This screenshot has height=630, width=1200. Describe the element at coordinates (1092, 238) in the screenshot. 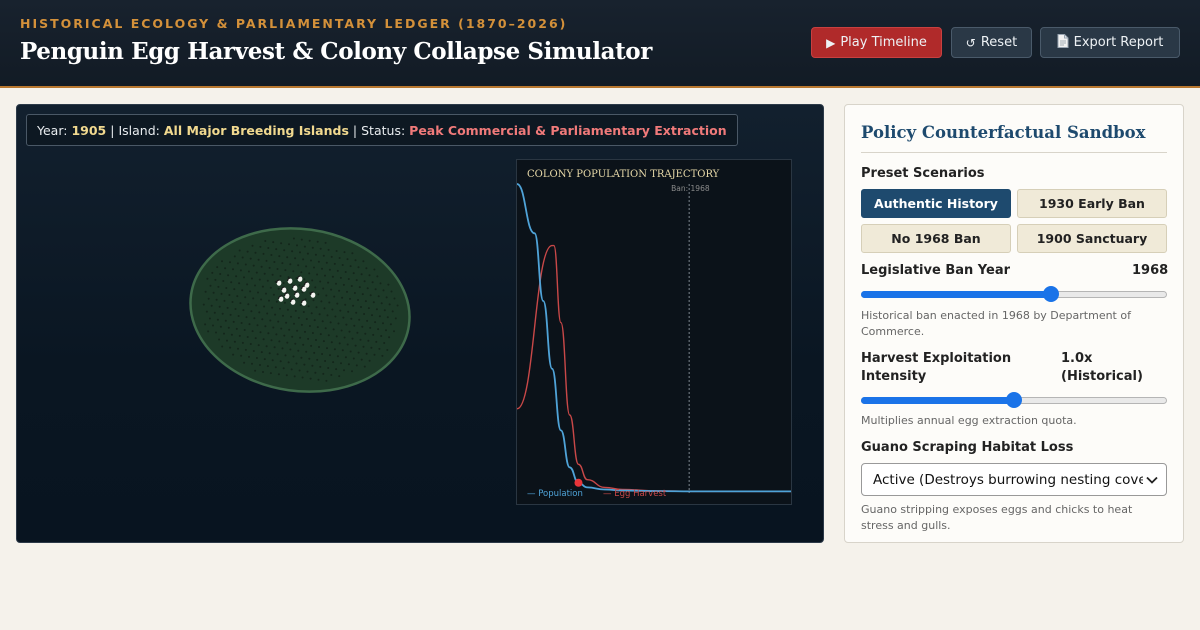

I see `preset-1900-sanctuary-button: 1900 Sanctuary` at that location.